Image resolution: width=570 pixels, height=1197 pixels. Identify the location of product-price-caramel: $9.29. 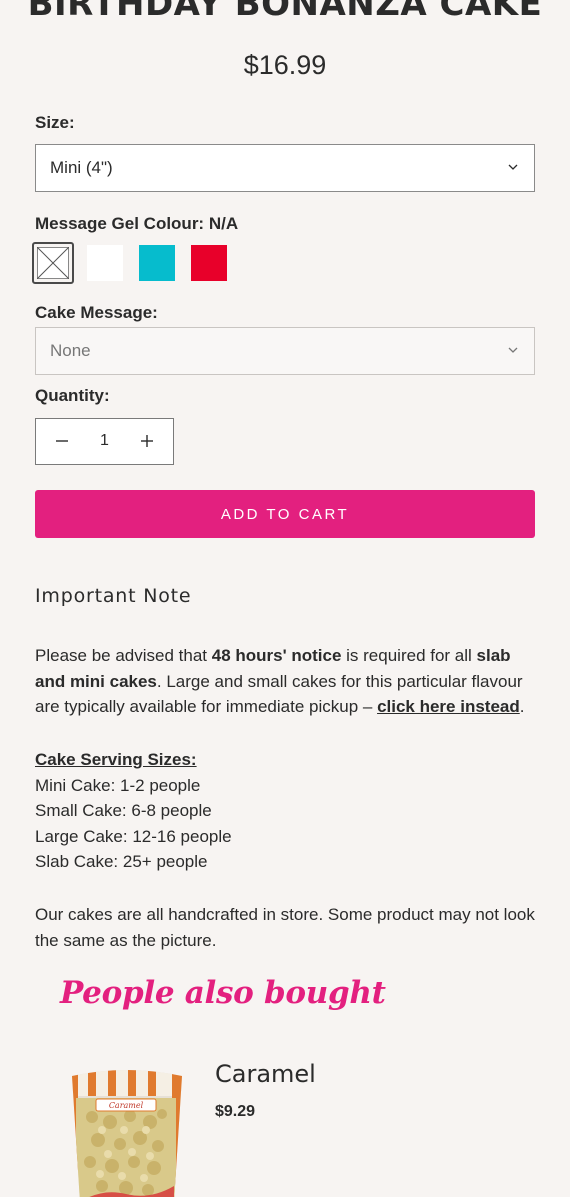
(235, 1111).